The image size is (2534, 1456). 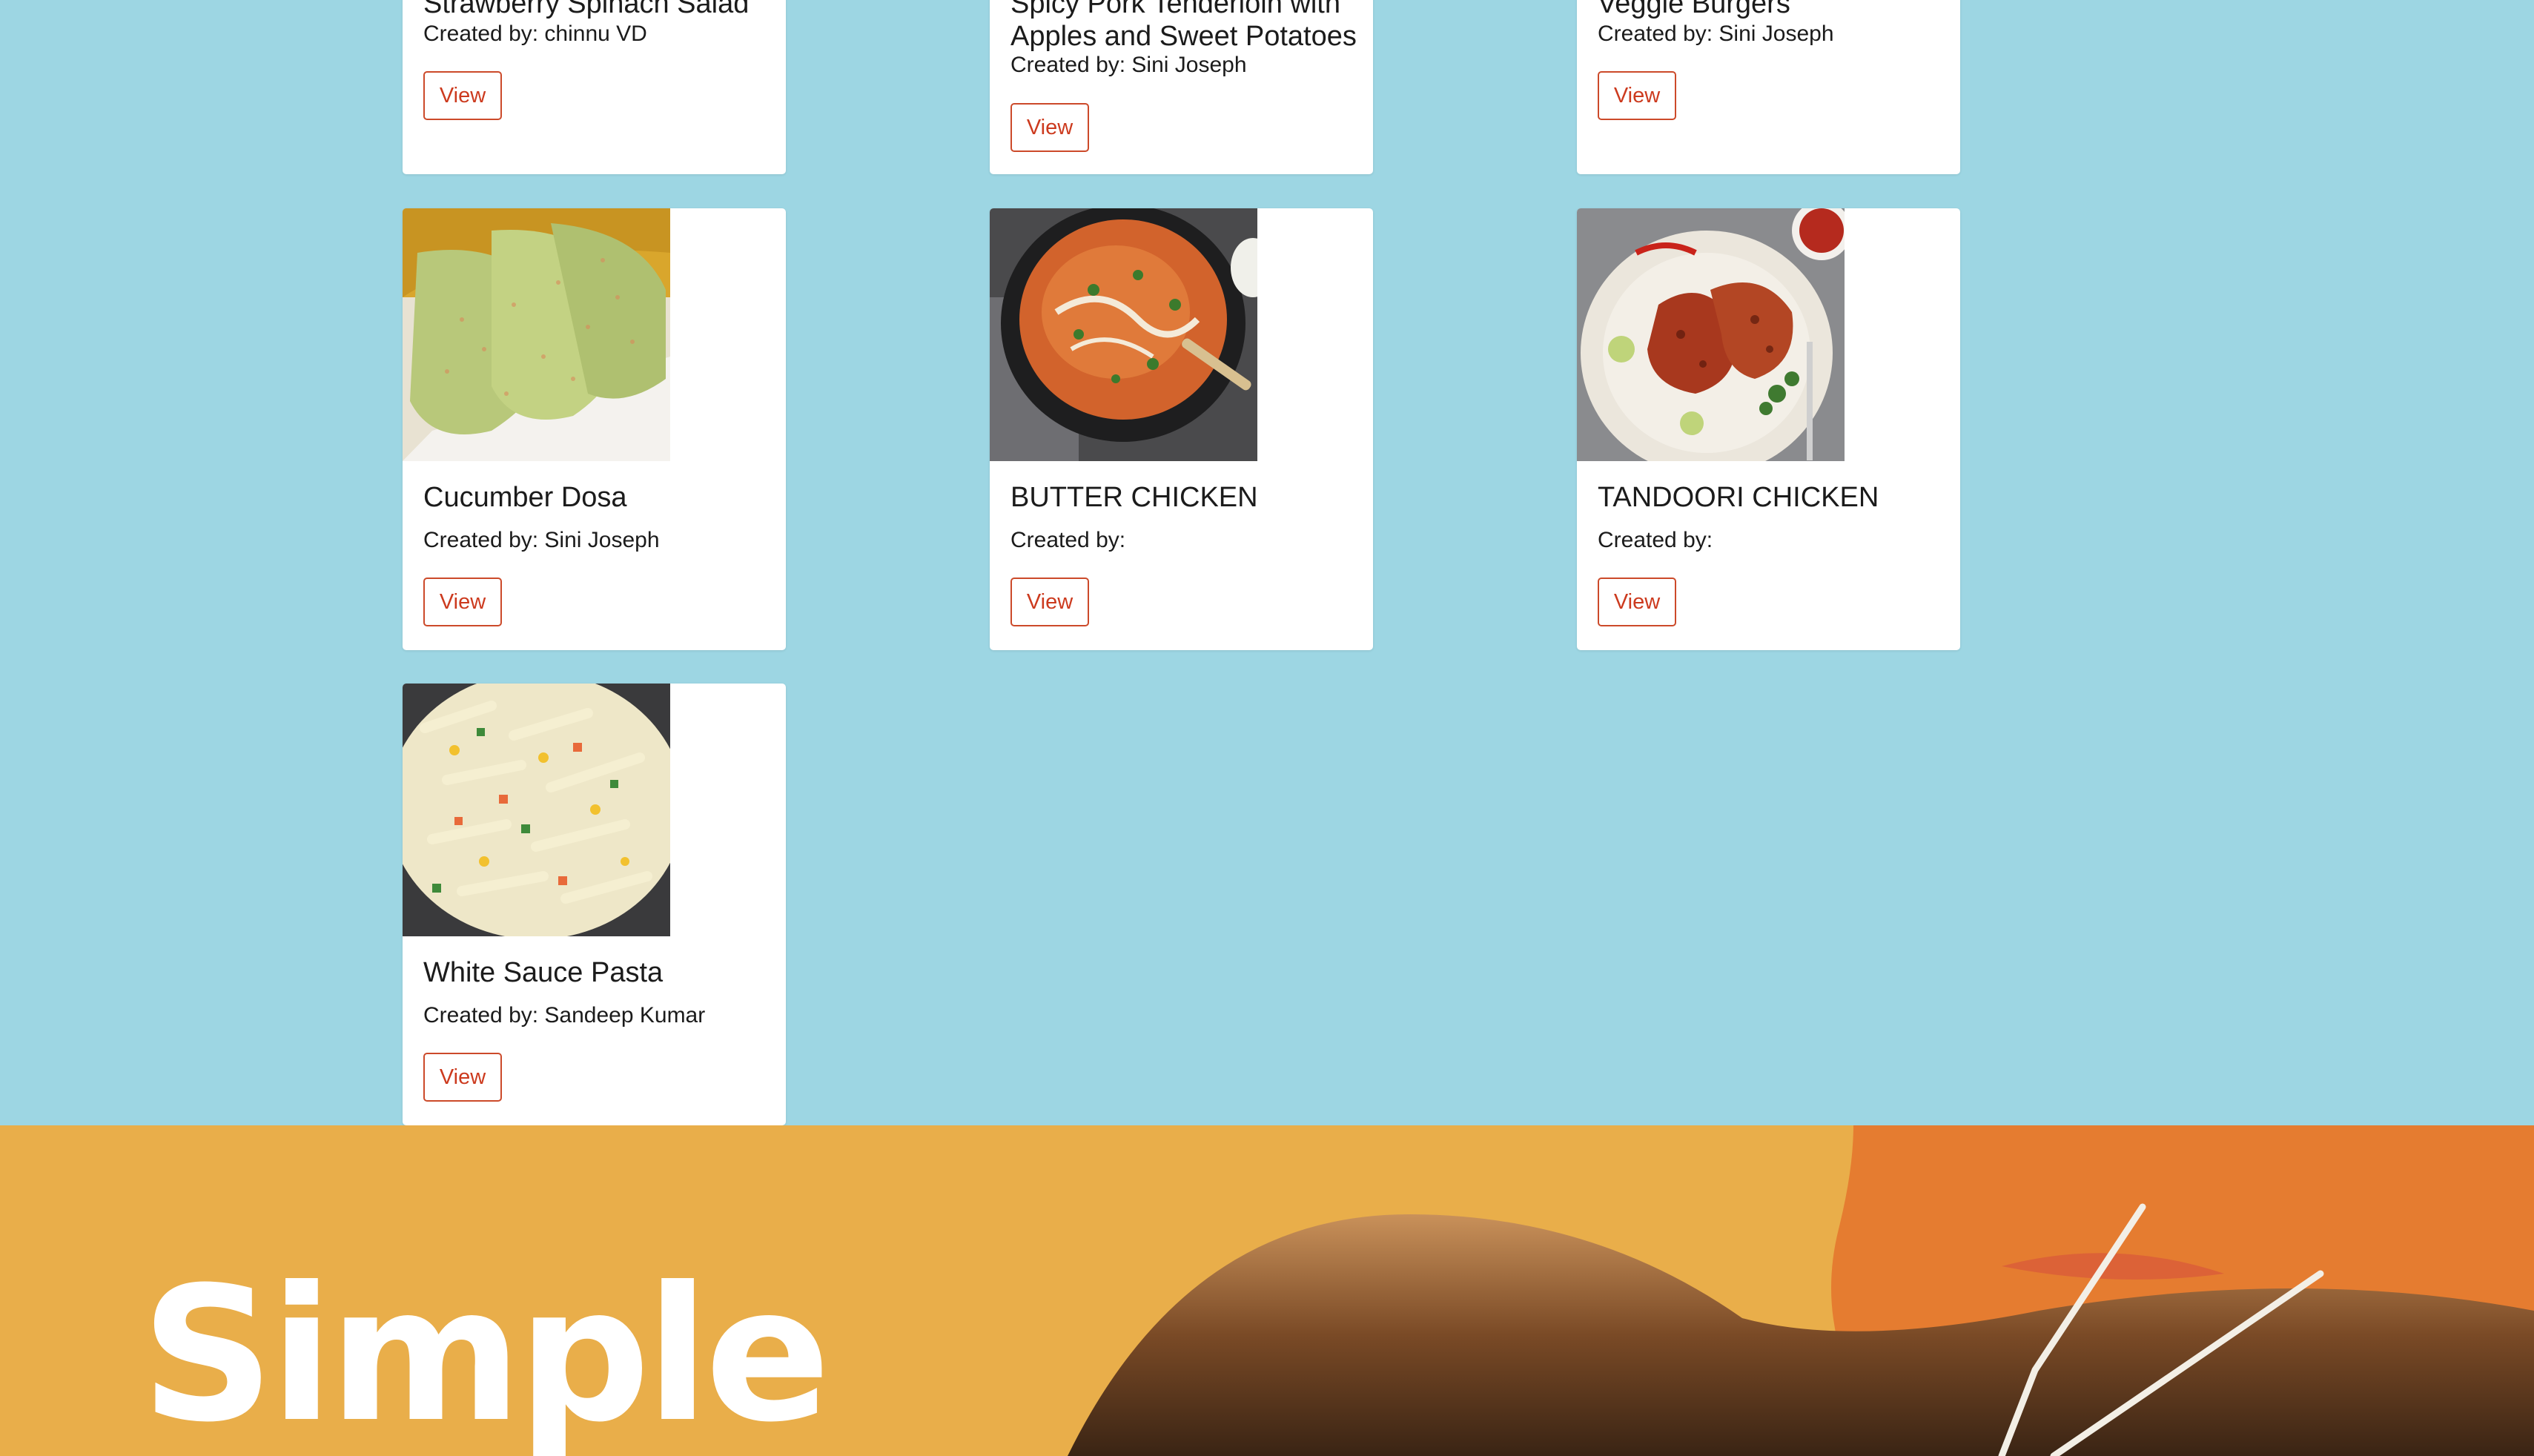 I want to click on recipe-title: Spicy Pork Tenderloin with, so click(x=1175, y=9).